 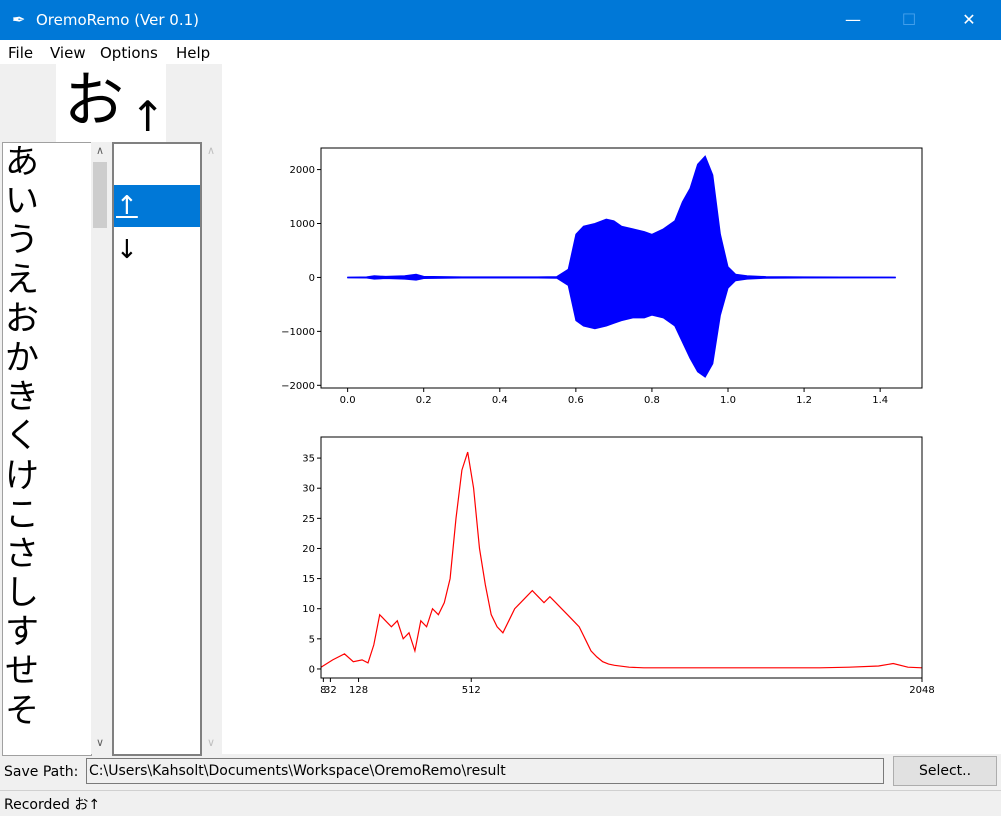 I want to click on title-bar: ✒ OremoRemo (Ver 0.1) — ☐ ✕, so click(x=500, y=20).